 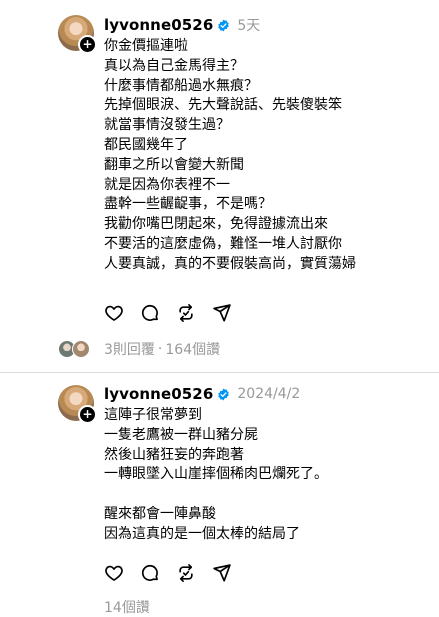 I want to click on post-line: 盡幹一些齷齪事，不是嗎？, so click(x=188, y=204).